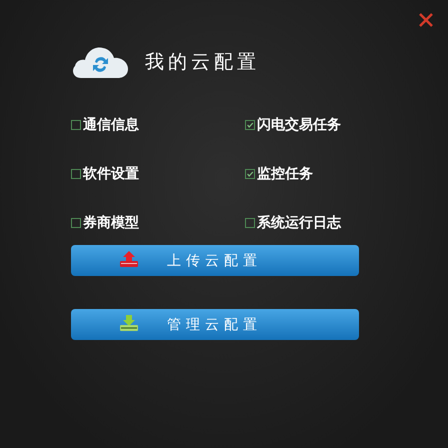 The width and height of the screenshot is (448, 448). Describe the element at coordinates (100, 62) in the screenshot. I see `cloud-sync-icon` at that location.